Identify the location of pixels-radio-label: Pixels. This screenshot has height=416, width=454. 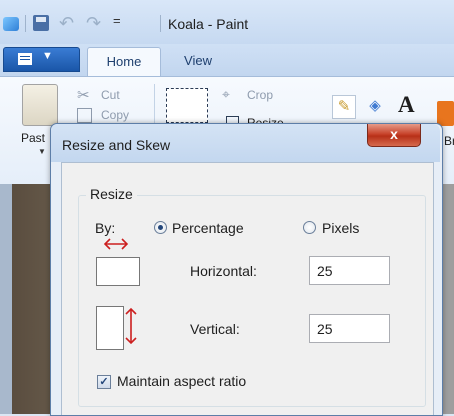
(340, 228).